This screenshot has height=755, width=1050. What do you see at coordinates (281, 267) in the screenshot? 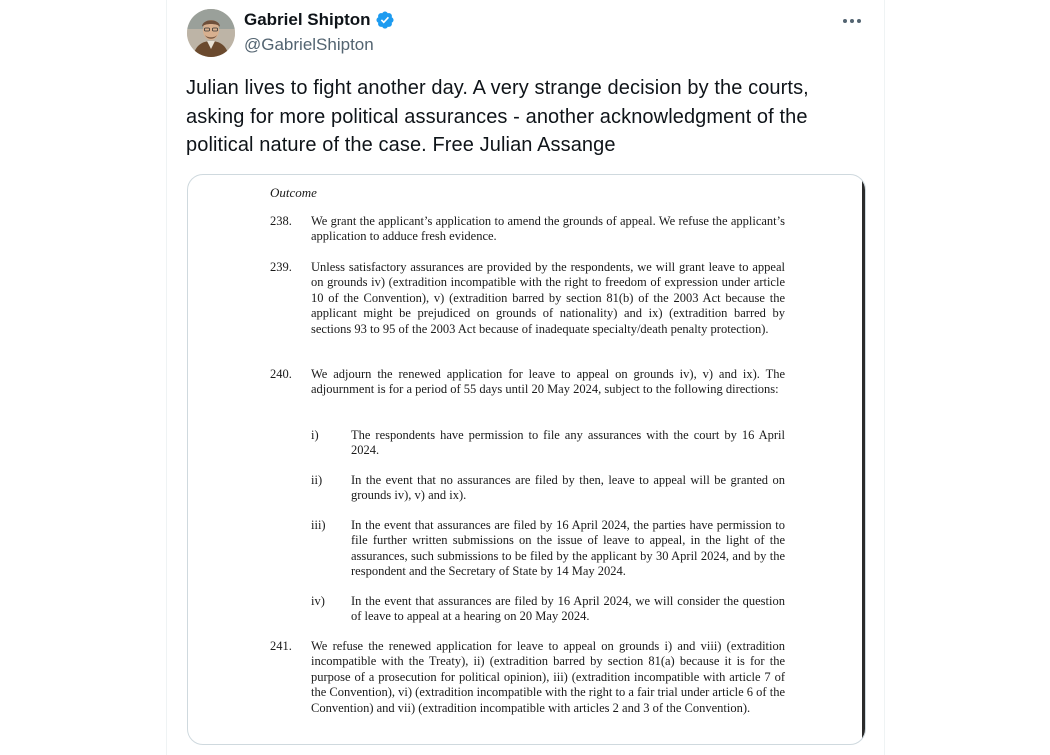
I see `paragraph-number: 239.` at bounding box center [281, 267].